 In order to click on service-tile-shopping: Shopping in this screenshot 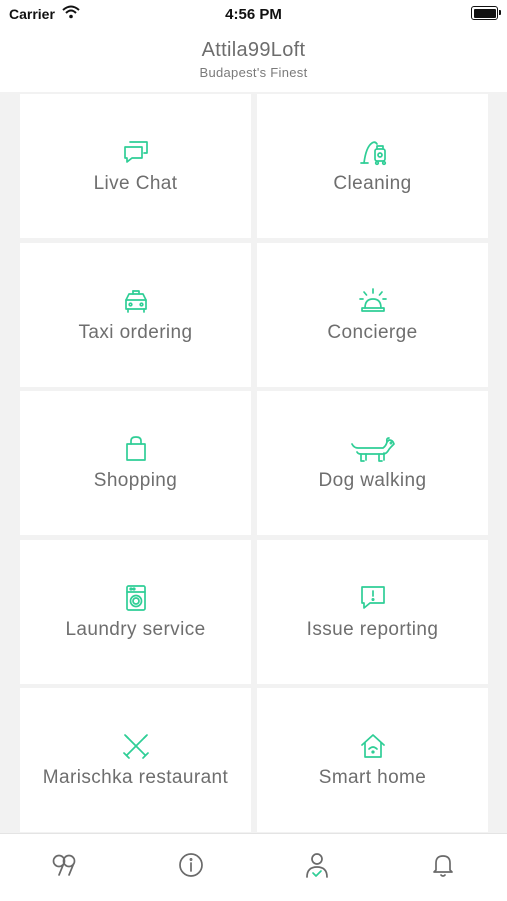, I will do `click(135, 463)`.